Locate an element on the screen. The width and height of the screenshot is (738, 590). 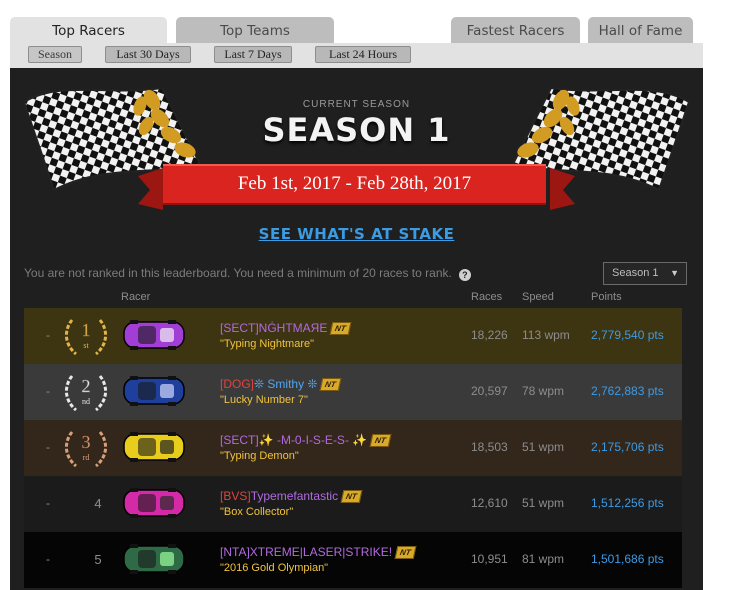
column-header-races: Races is located at coordinates (487, 297).